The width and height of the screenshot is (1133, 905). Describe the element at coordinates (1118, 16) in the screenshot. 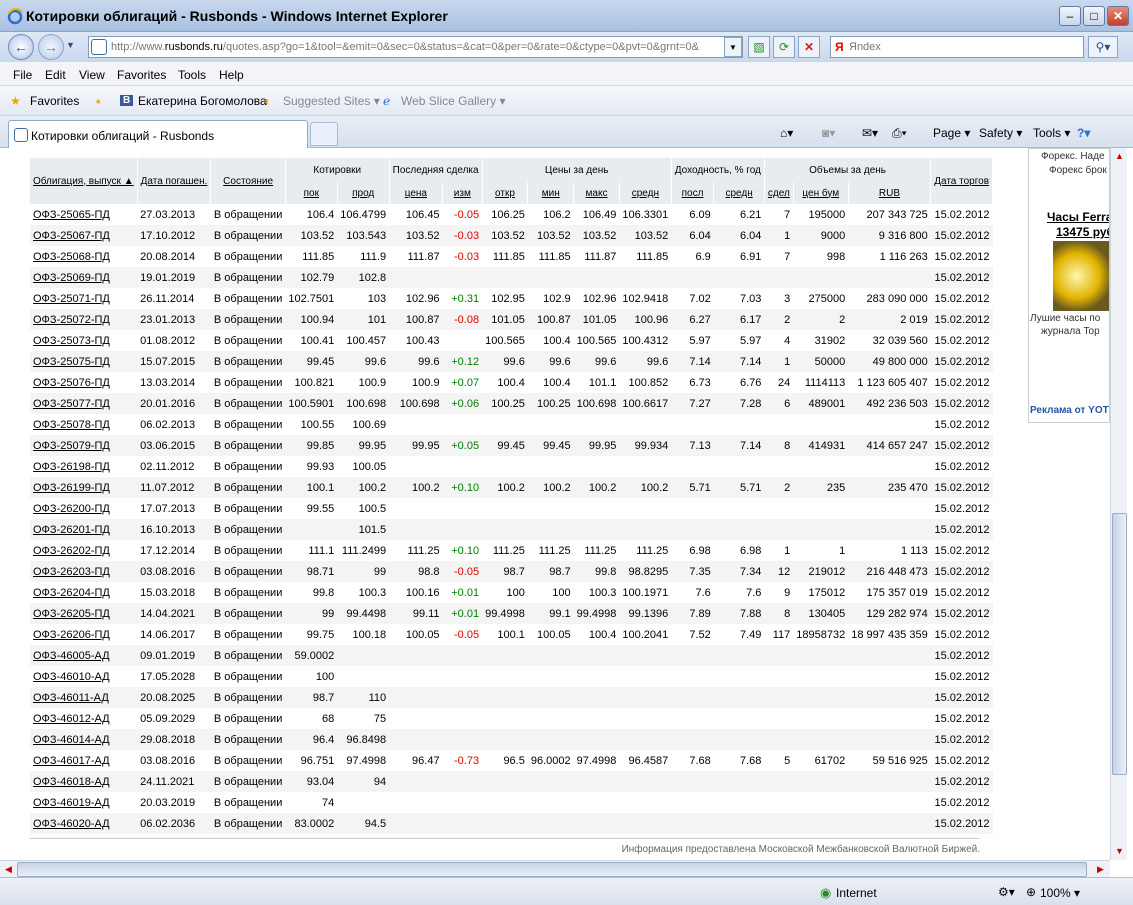

I see `close-button: ✕` at that location.